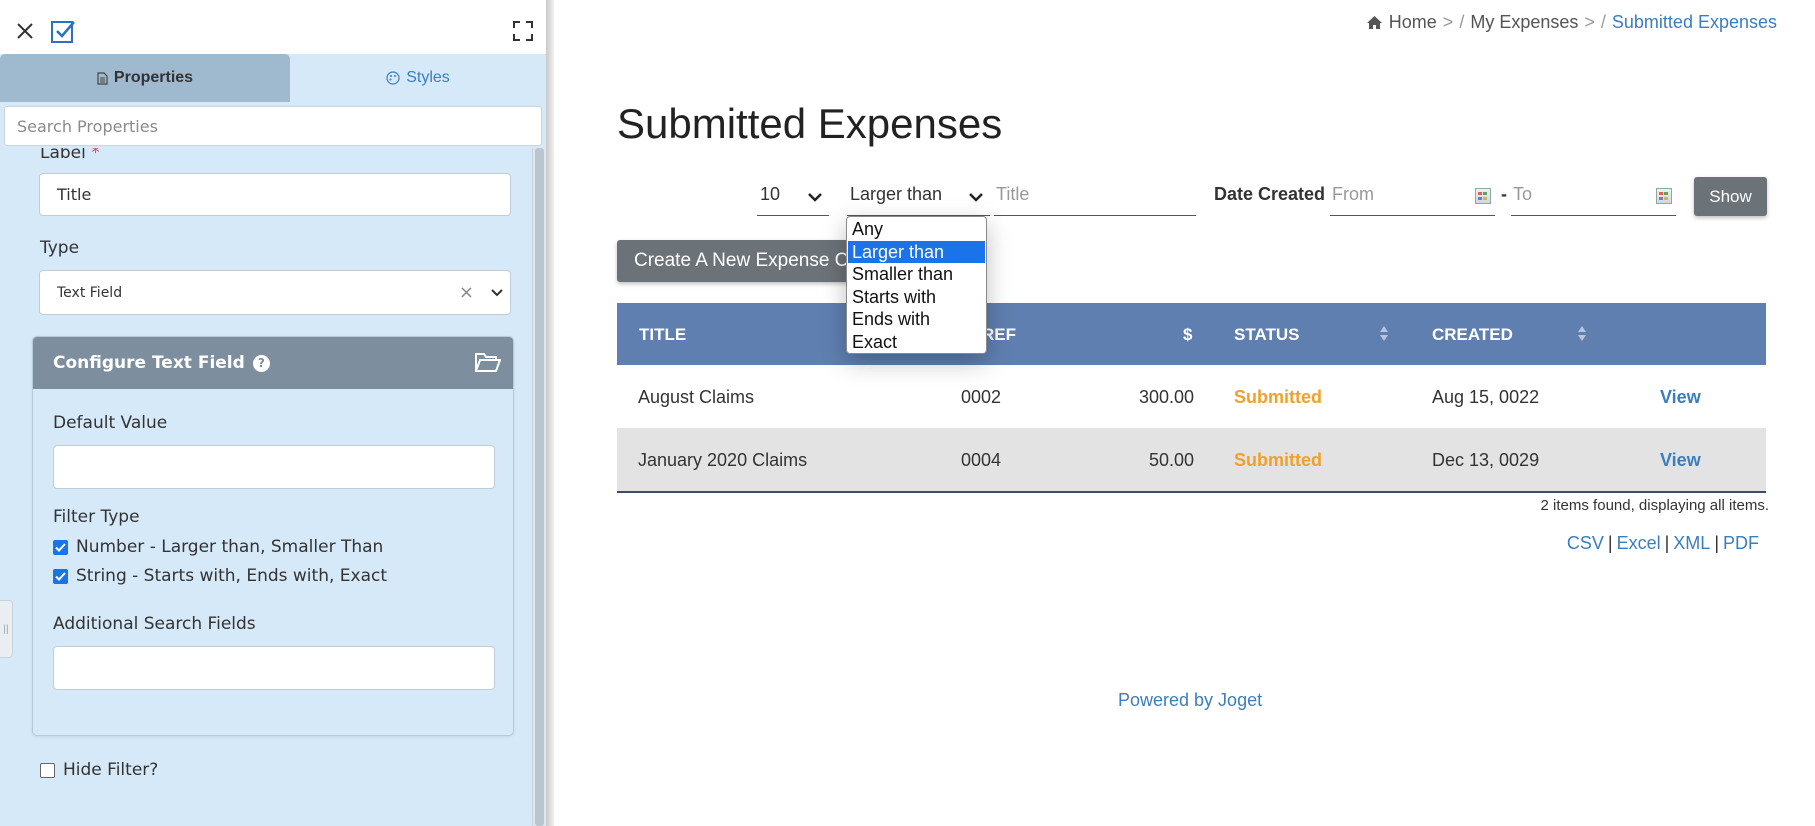 The height and width of the screenshot is (826, 1815). I want to click on tab-styles: Styles, so click(418, 78).